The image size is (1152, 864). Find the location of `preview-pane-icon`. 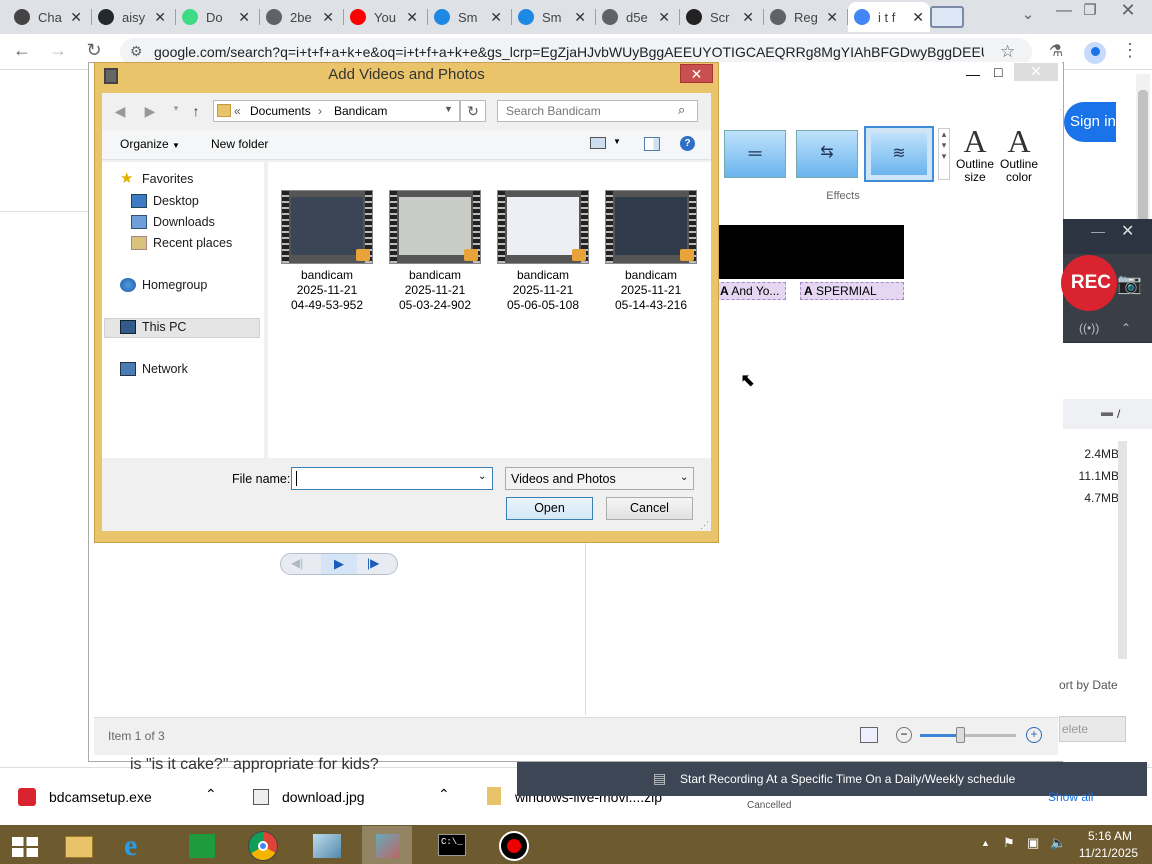

preview-pane-icon is located at coordinates (652, 144).